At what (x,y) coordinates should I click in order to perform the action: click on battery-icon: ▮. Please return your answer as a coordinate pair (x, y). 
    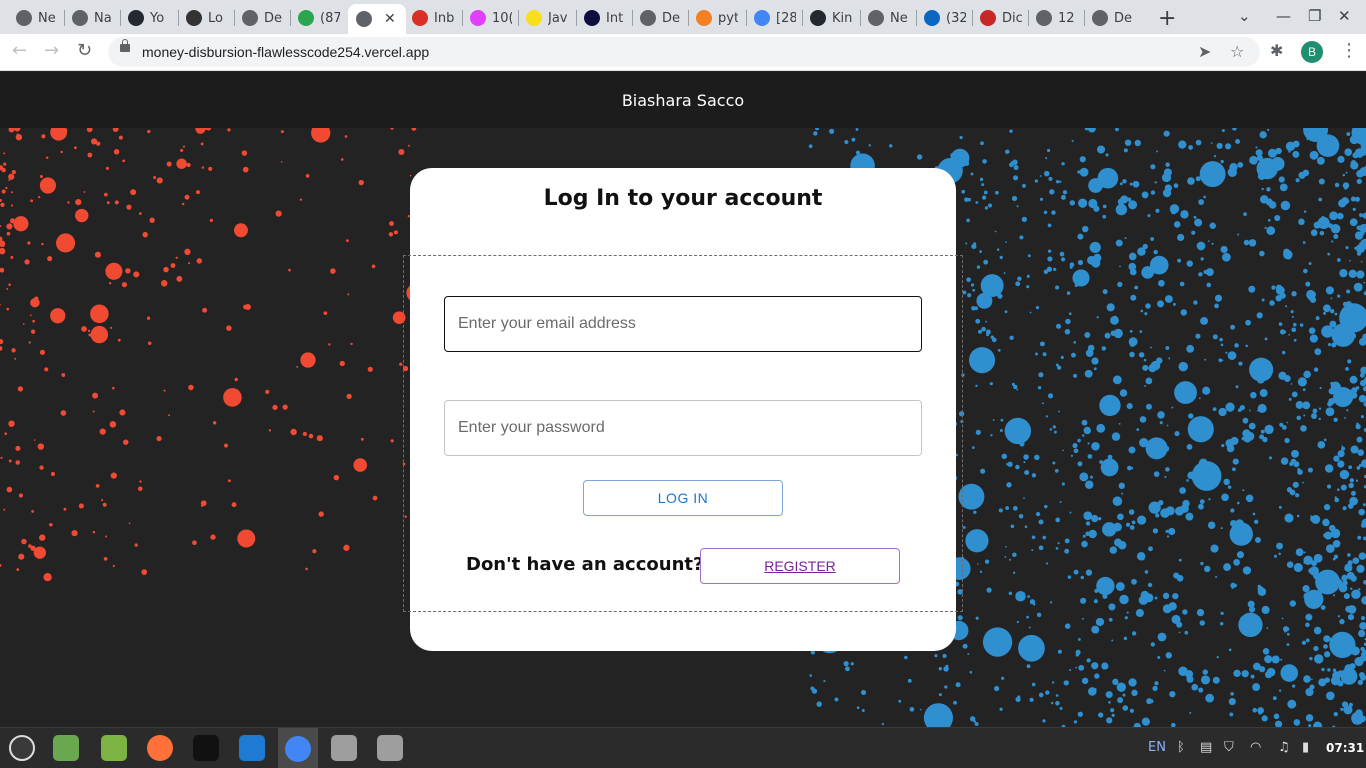
    Looking at the image, I should click on (1305, 747).